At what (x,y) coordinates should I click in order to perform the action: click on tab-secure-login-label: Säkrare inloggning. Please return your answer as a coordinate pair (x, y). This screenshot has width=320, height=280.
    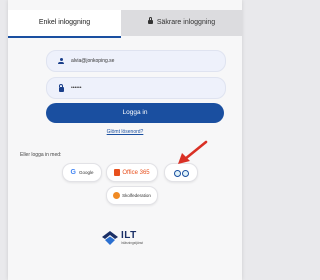
    Looking at the image, I should click on (186, 22).